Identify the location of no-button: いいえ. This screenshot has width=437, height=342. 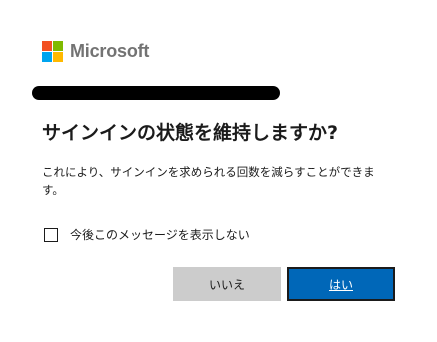
(227, 284).